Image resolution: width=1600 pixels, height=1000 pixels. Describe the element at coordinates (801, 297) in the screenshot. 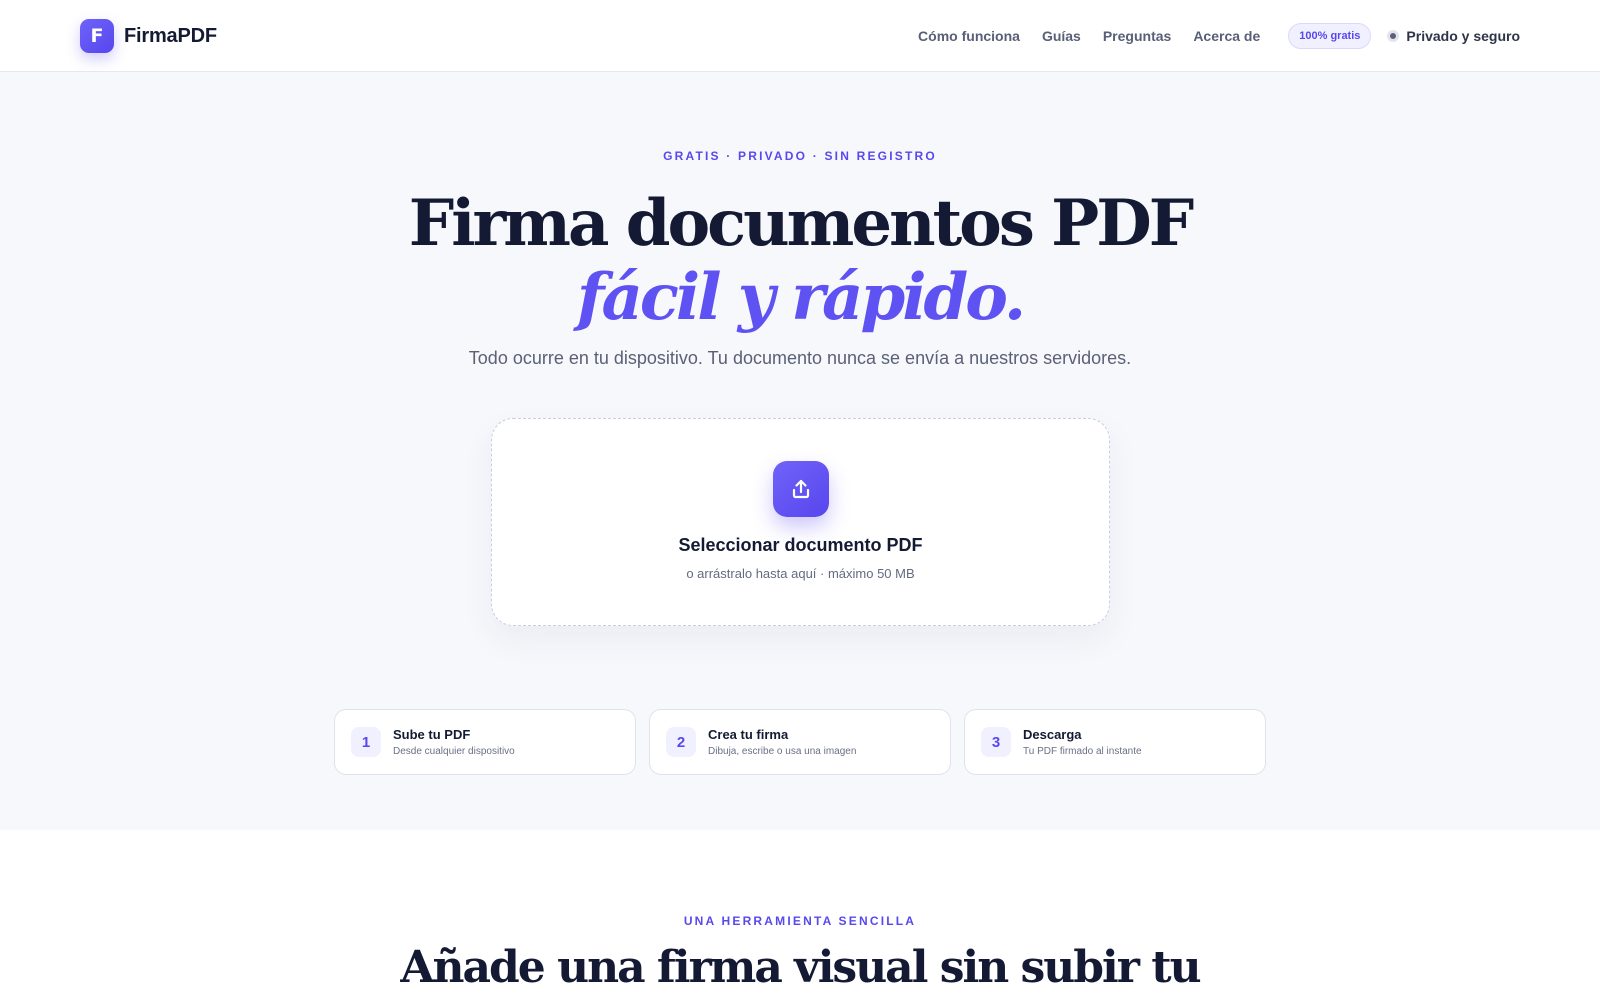

I see `hero-title-accent: fácil y rápido.` at that location.